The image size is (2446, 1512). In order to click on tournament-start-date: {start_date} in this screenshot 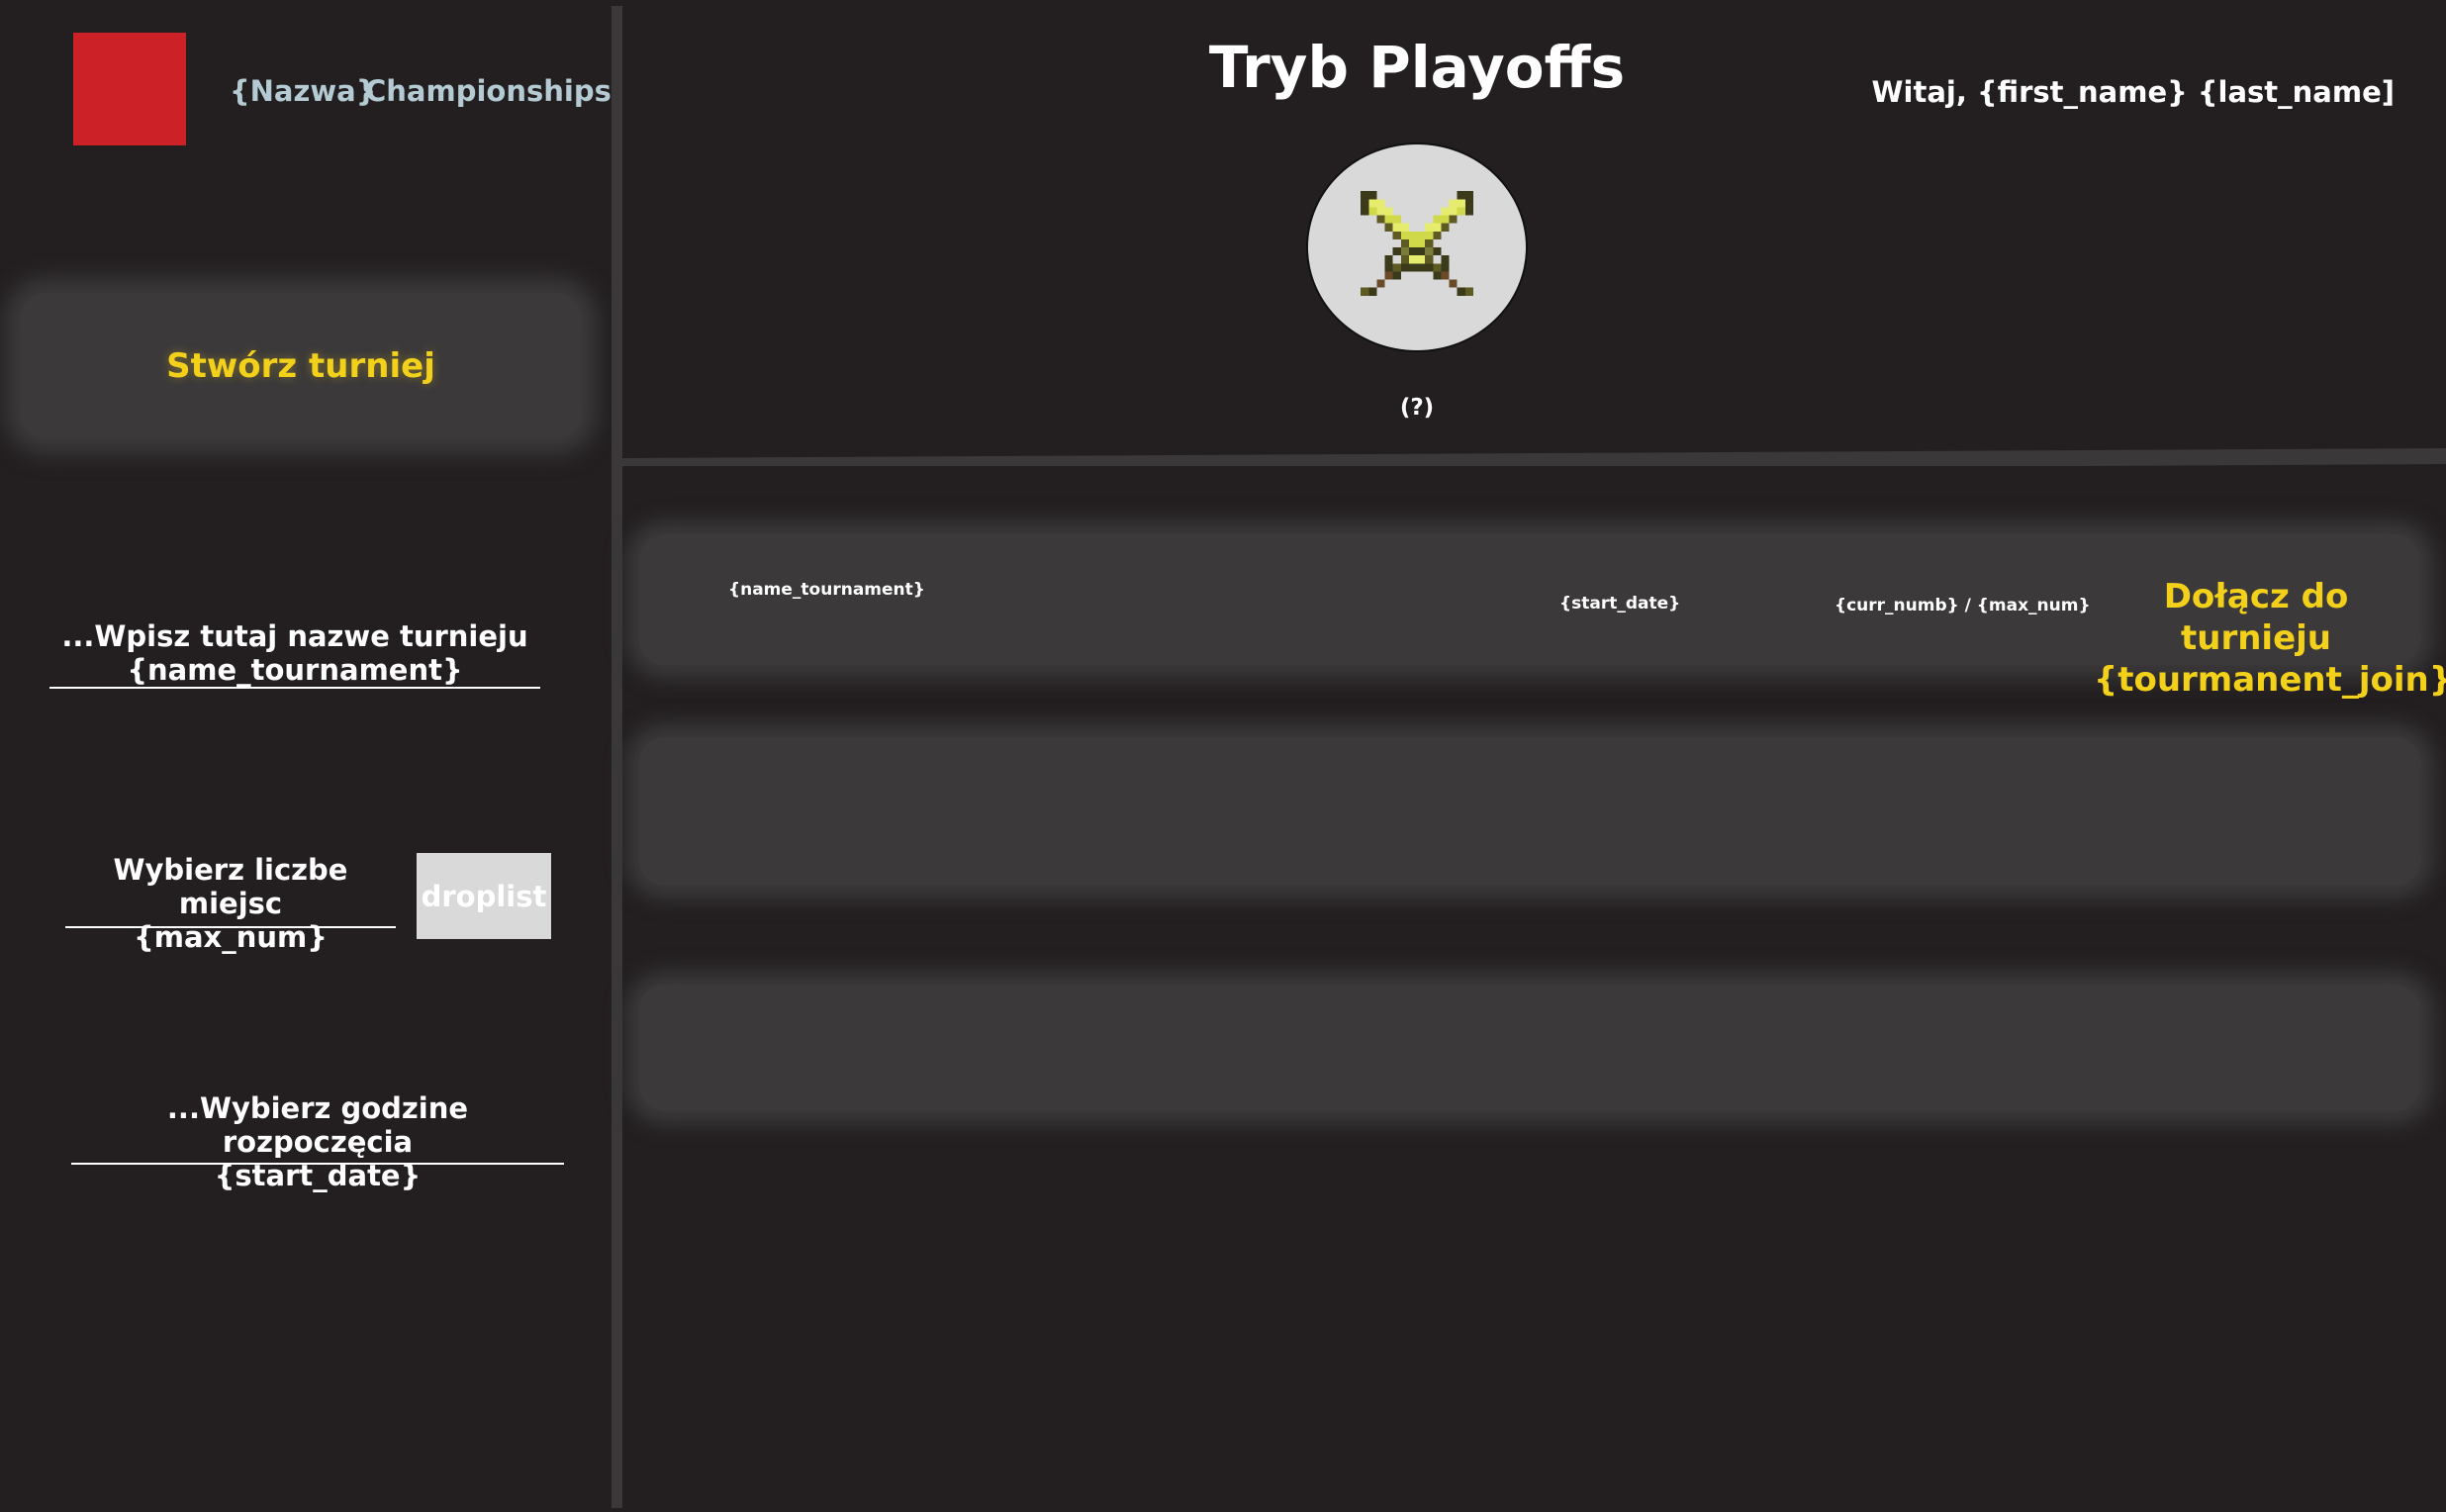, I will do `click(1620, 604)`.